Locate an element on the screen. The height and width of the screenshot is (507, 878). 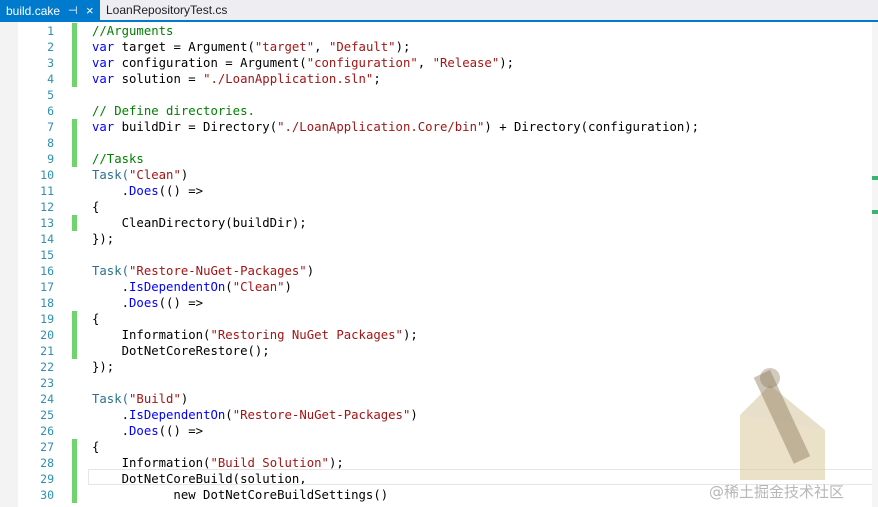
code-line: 1 //Arguments is located at coordinates (439, 31).